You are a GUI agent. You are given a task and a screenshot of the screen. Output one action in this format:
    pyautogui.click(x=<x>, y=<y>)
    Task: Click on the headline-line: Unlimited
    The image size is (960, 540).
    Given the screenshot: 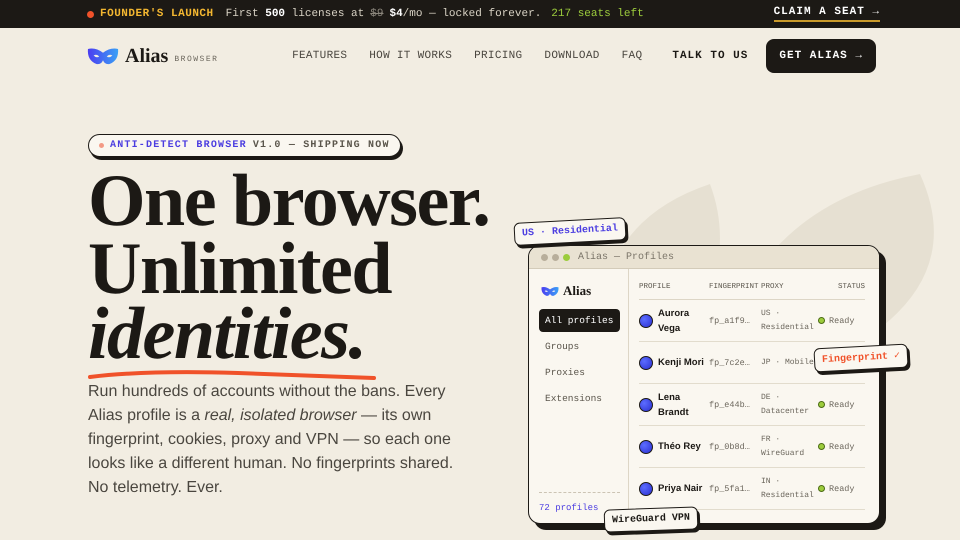 What is the action you would take?
    pyautogui.click(x=240, y=269)
    